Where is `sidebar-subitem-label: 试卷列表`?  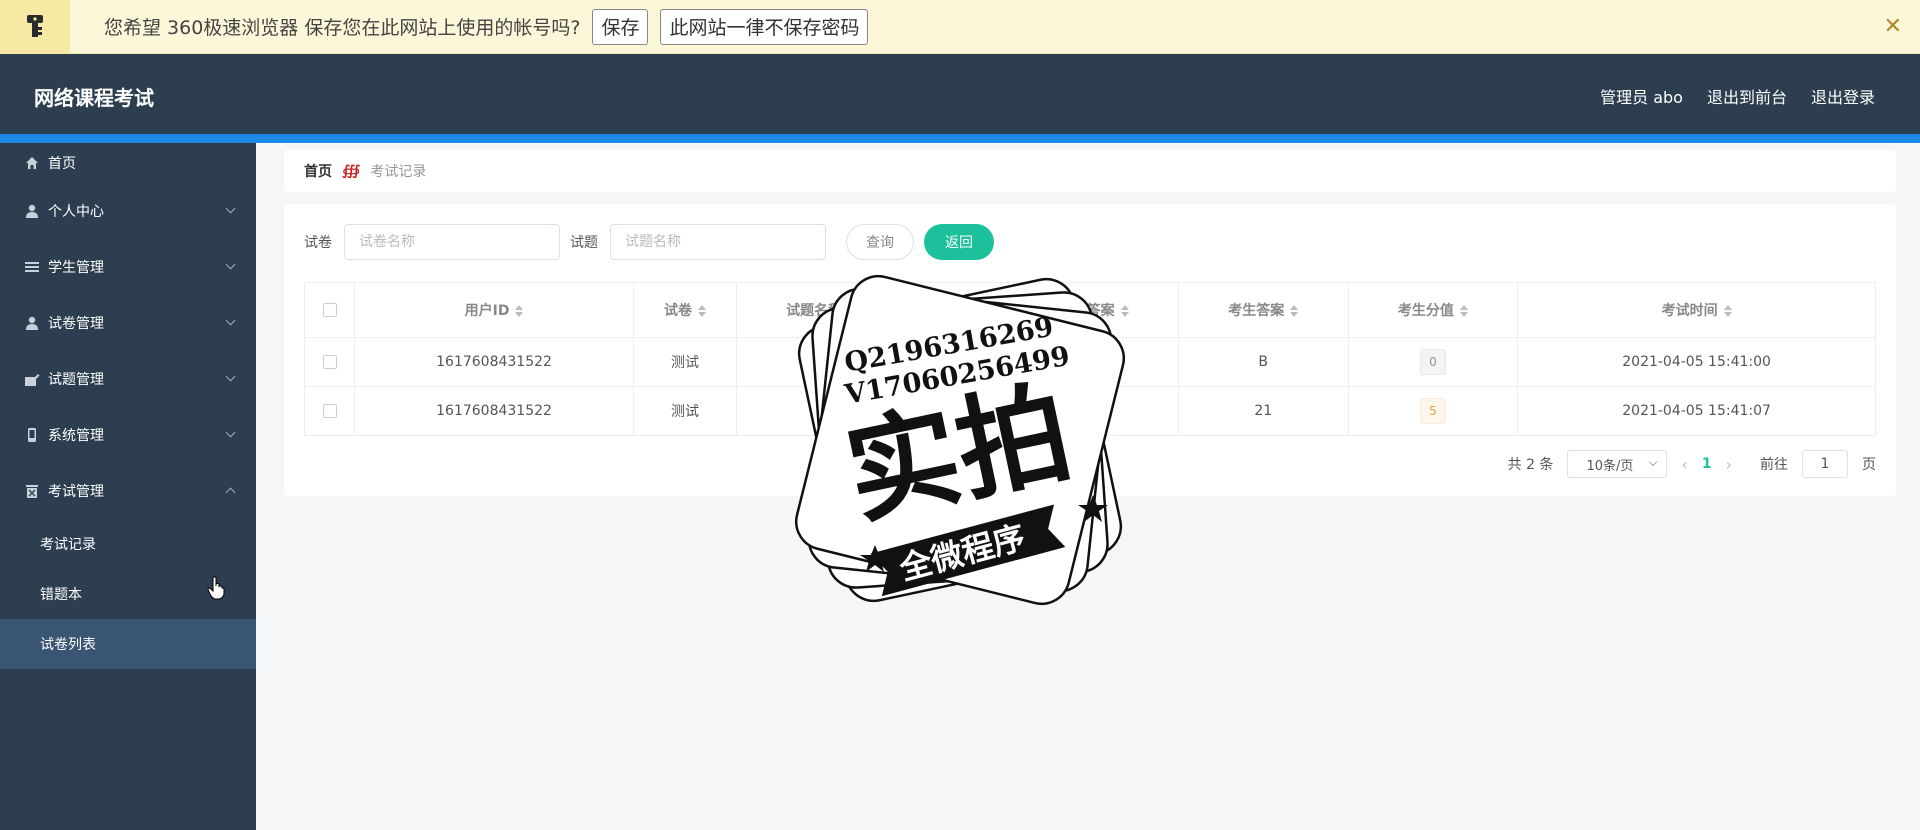 sidebar-subitem-label: 试卷列表 is located at coordinates (68, 645).